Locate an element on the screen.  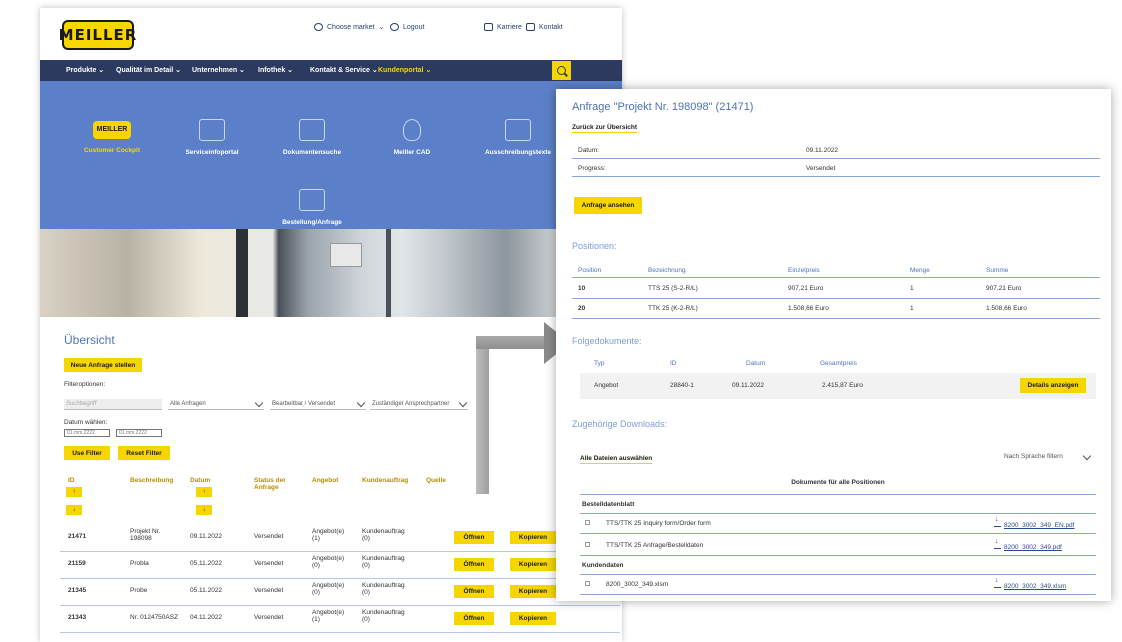
sort-id-desc-button: ↓ is located at coordinates (74, 510).